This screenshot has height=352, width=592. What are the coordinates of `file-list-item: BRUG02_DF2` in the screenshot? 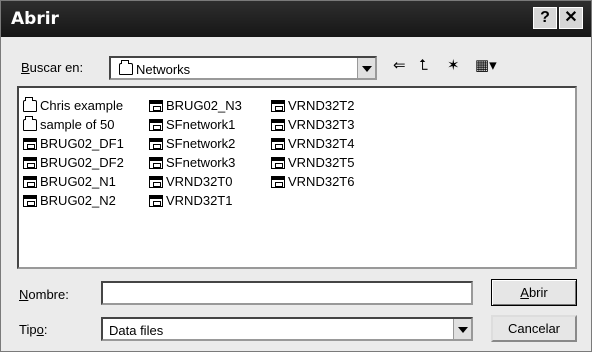 It's located at (73, 162).